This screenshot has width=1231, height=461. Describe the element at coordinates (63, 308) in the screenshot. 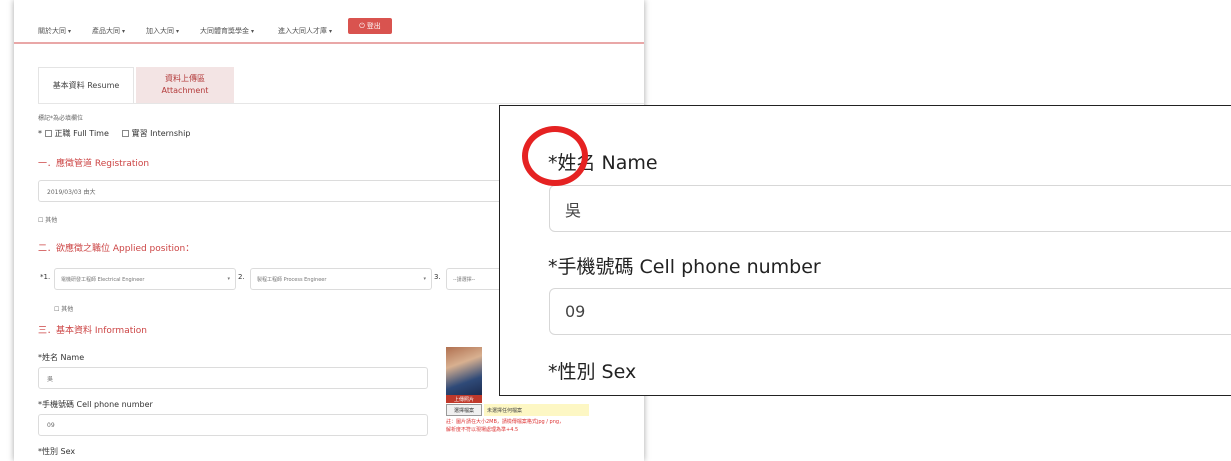

I see `position-other-checkbox: ☐ 其他` at that location.